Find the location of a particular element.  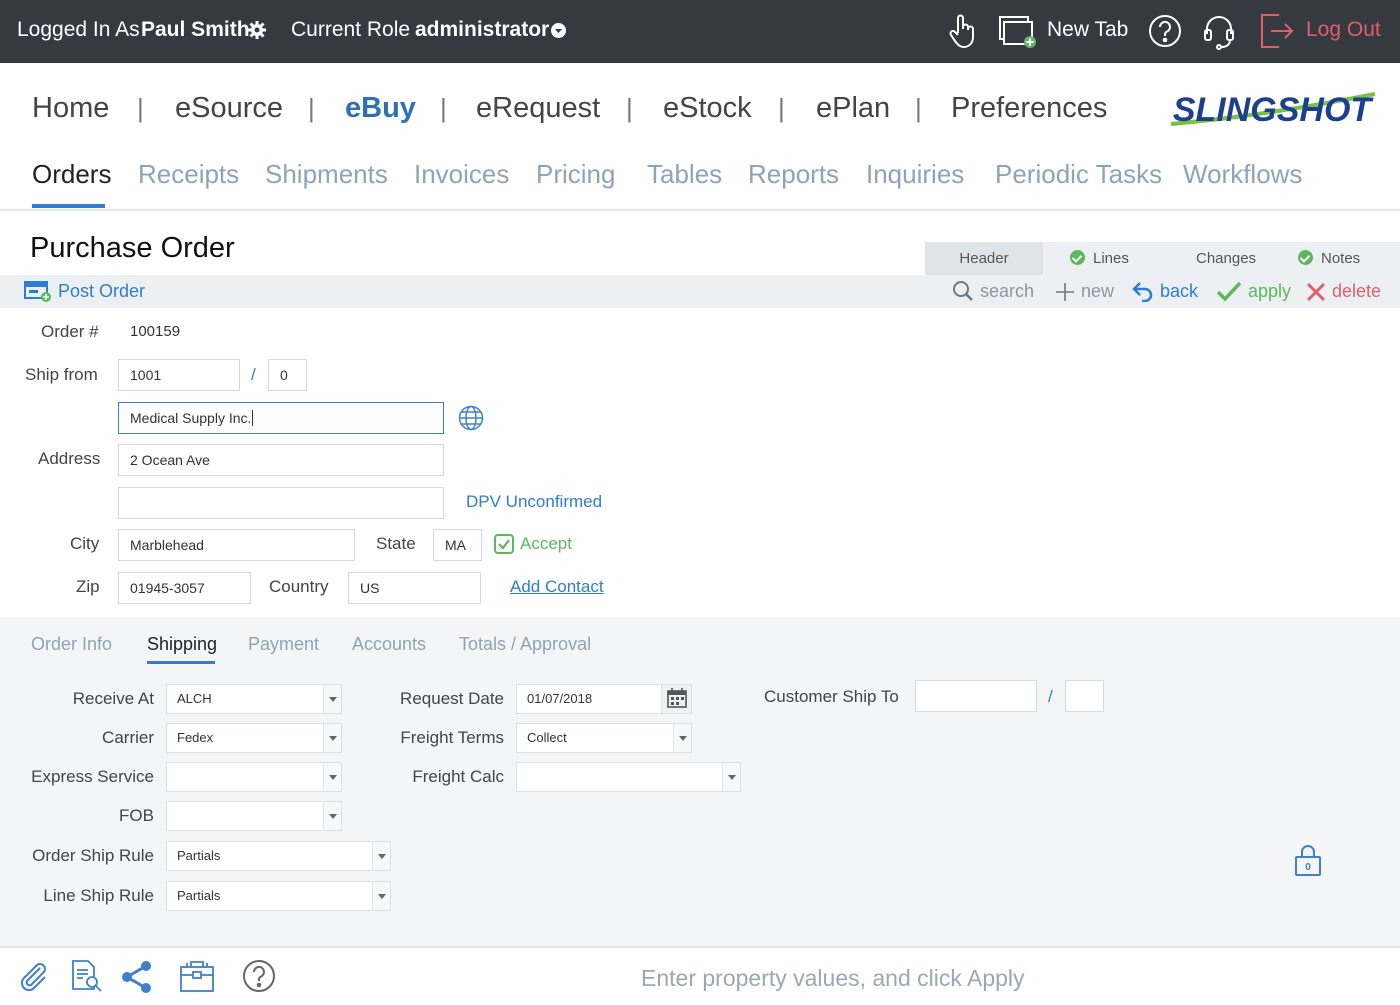

vendor-name-input: Medical Supply Inc. is located at coordinates (281, 418).